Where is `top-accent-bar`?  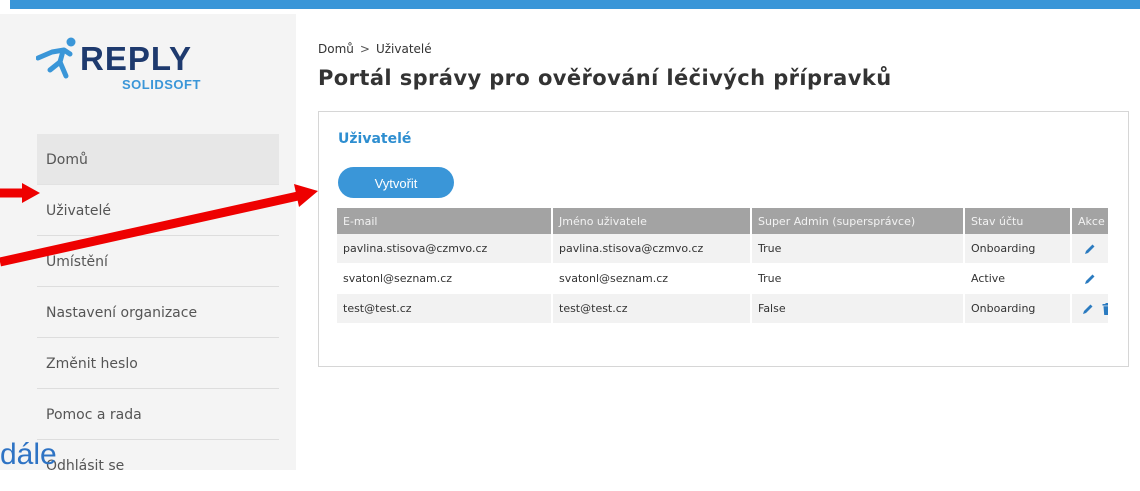
top-accent-bar is located at coordinates (570, 7).